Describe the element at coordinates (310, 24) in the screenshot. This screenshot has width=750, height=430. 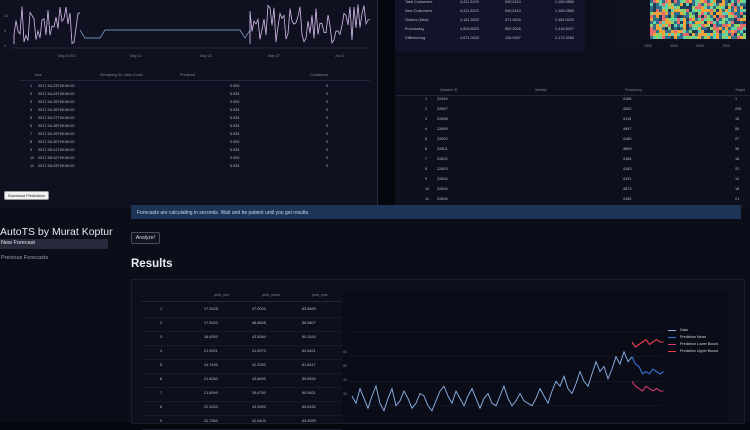
I see `series-line` at that location.